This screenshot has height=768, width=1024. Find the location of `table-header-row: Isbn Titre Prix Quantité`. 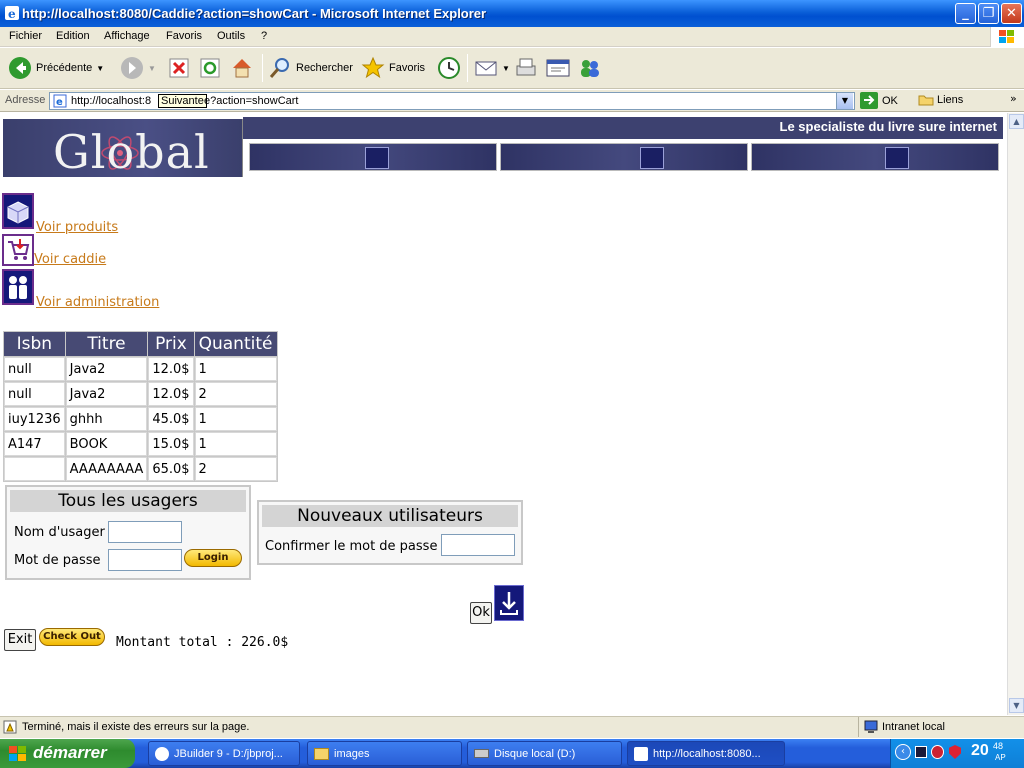

table-header-row: Isbn Titre Prix Quantité is located at coordinates (140, 344).